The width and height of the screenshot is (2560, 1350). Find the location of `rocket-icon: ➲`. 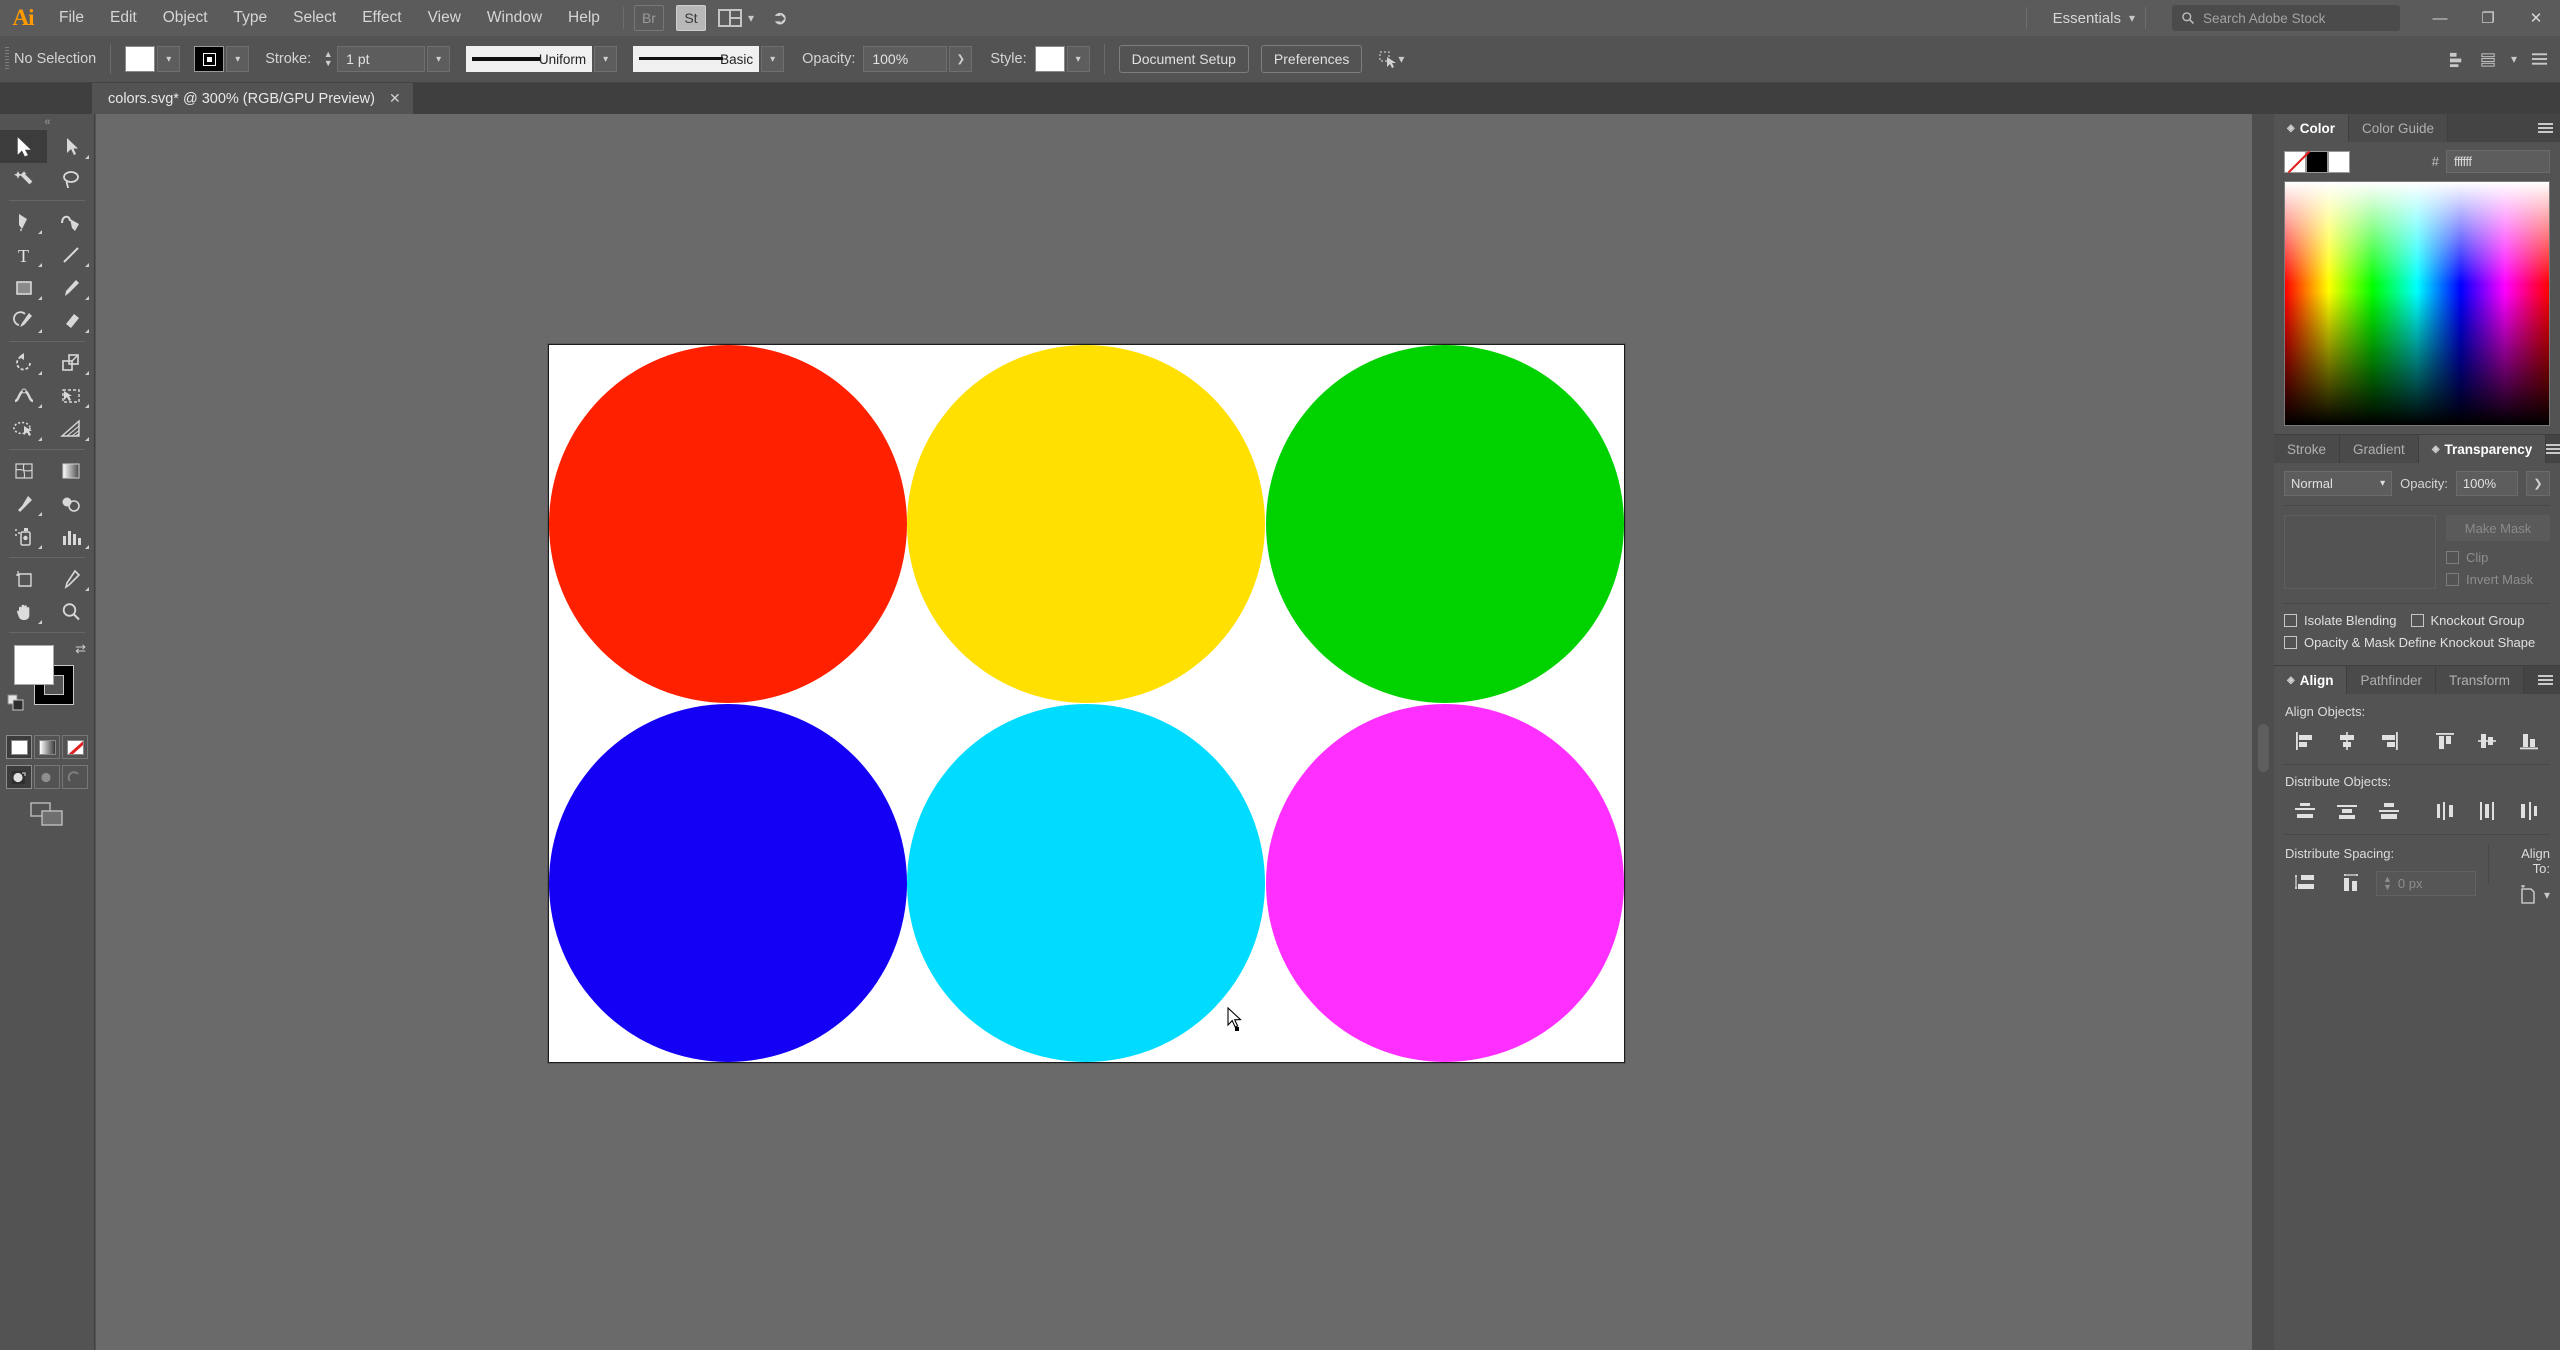

rocket-icon: ➲ is located at coordinates (780, 18).